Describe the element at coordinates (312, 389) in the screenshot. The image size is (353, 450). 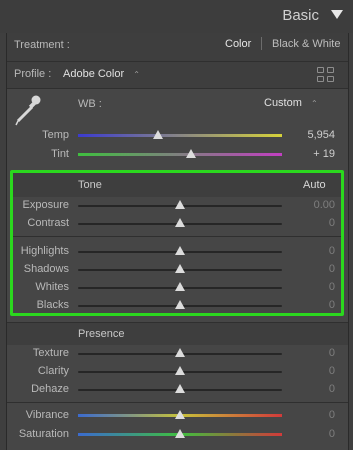
I see `dehaze-value: 0` at that location.